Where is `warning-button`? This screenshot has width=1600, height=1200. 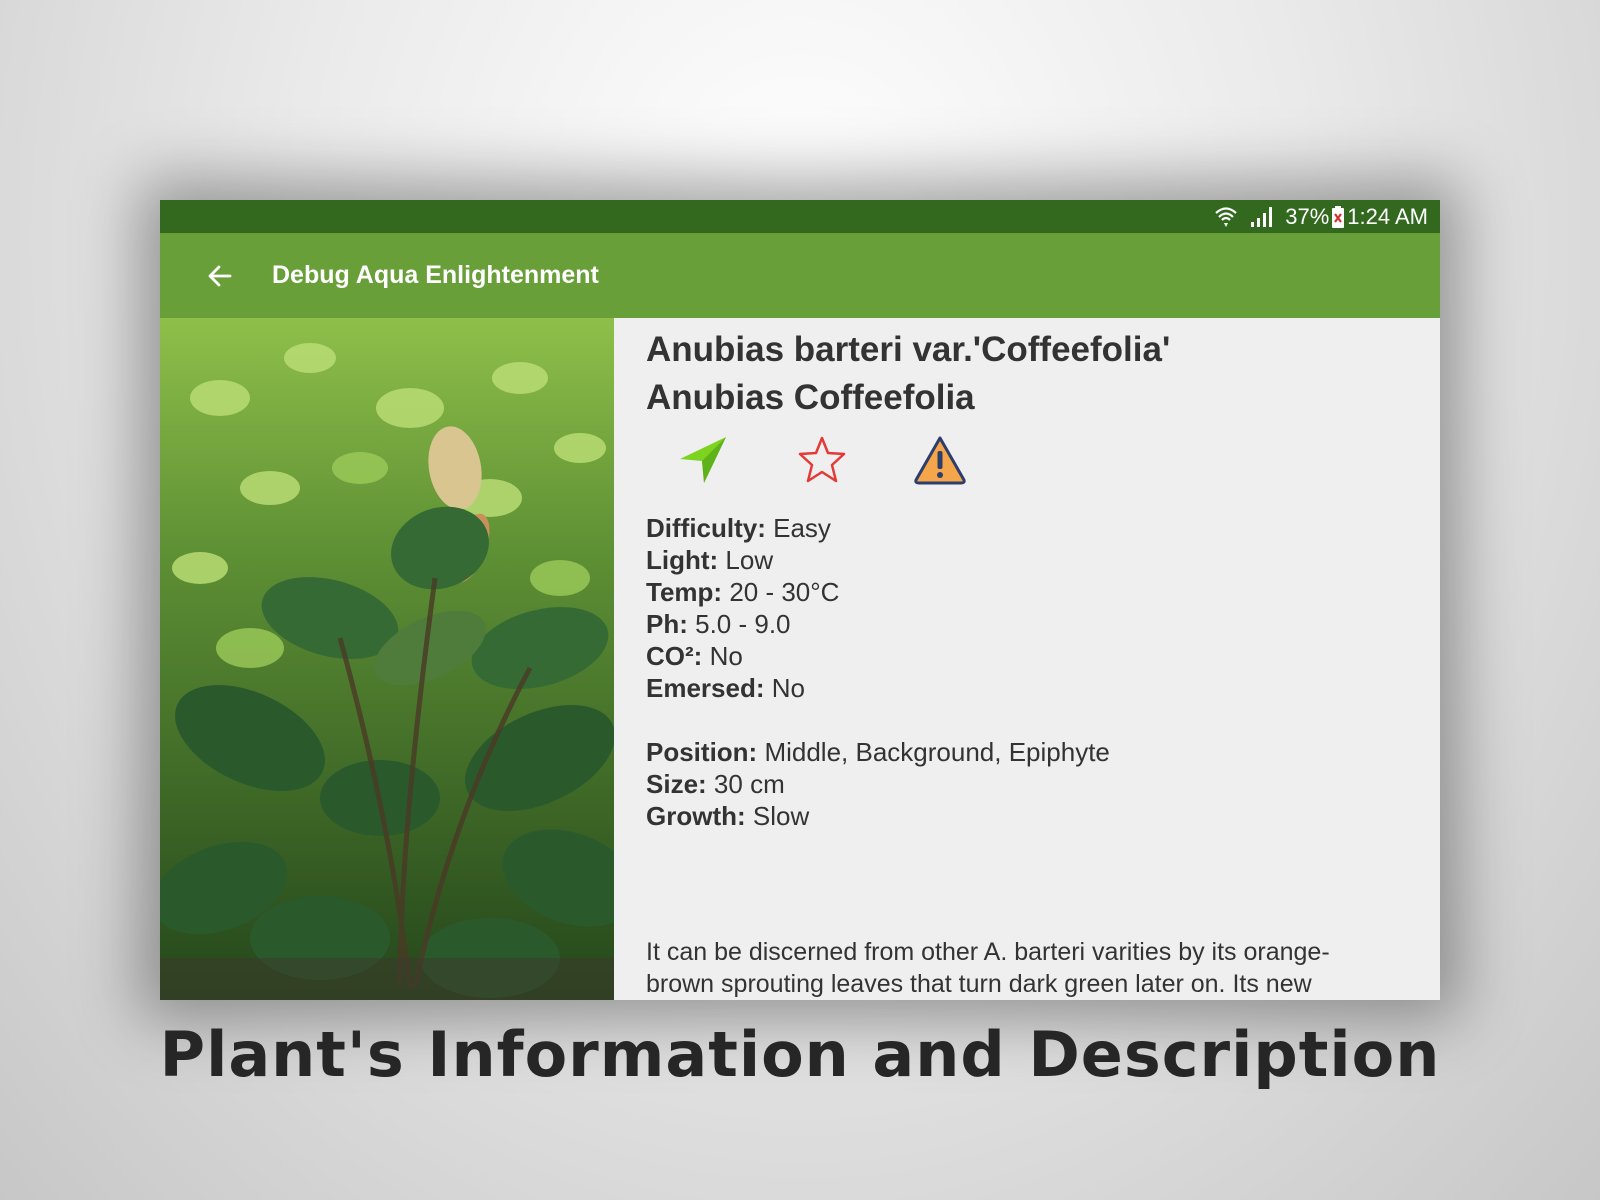 warning-button is located at coordinates (940, 460).